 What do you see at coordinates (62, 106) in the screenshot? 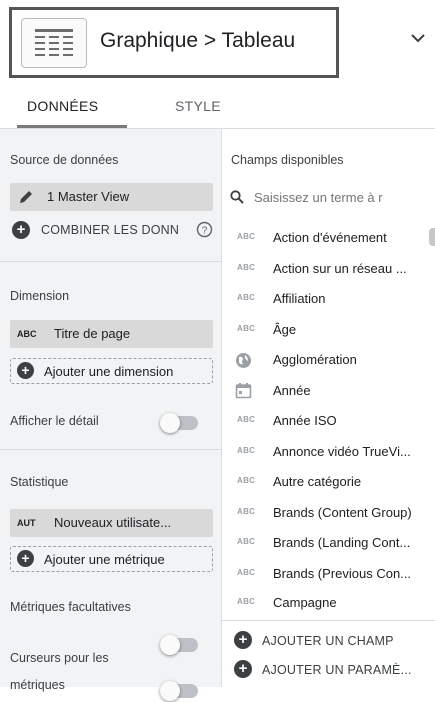
I see `tab-data: DONNÉES` at bounding box center [62, 106].